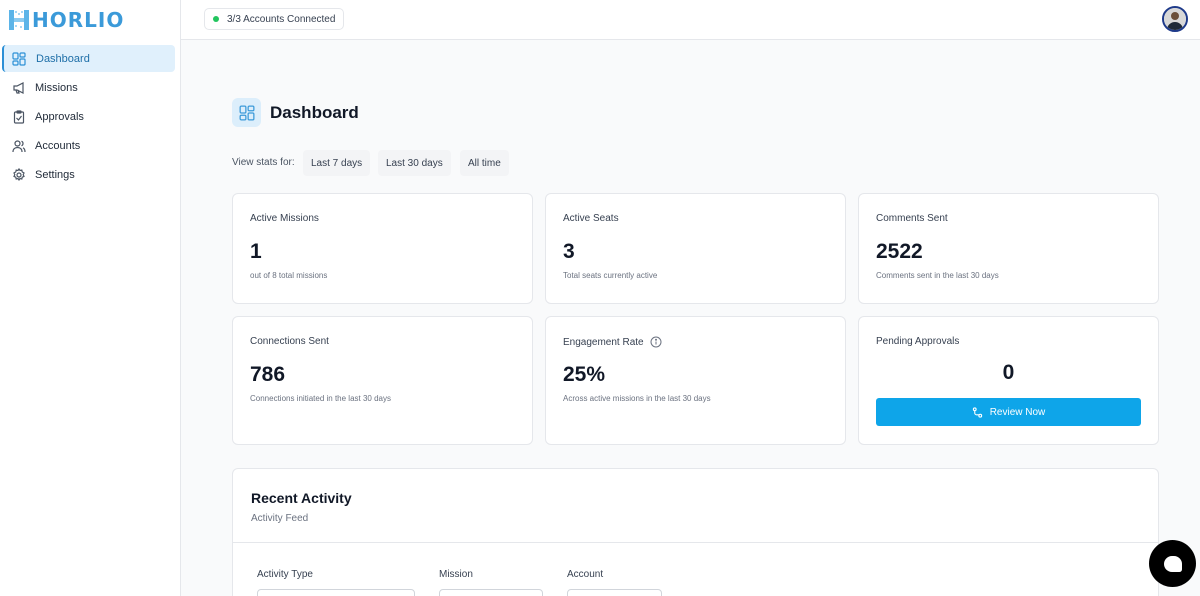 The width and height of the screenshot is (1200, 596). I want to click on sidebar-item-label: Missions, so click(56, 87).